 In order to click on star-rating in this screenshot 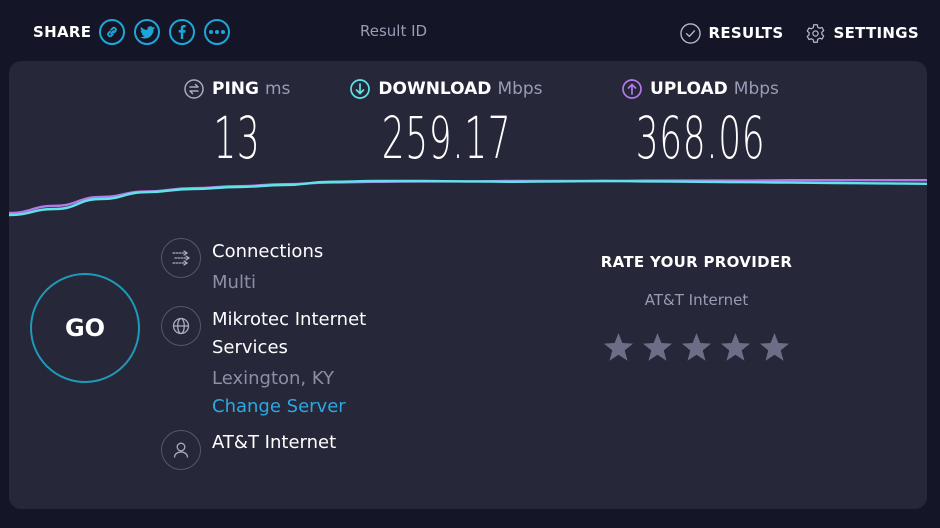, I will do `click(696, 347)`.